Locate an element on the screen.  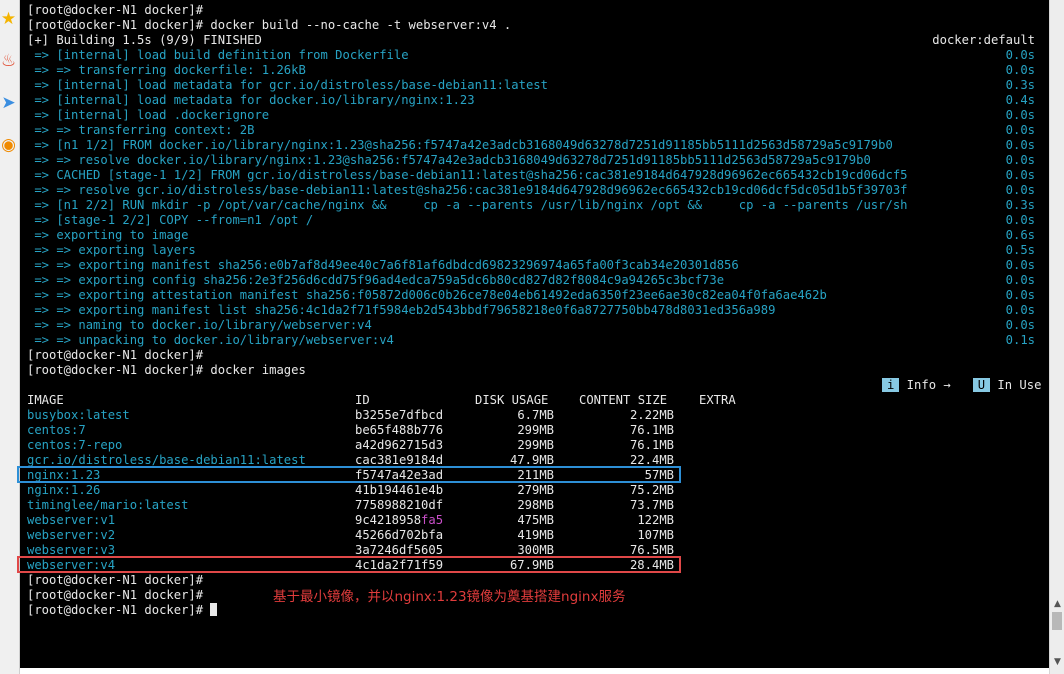
header-id: ID is located at coordinates (362, 400).